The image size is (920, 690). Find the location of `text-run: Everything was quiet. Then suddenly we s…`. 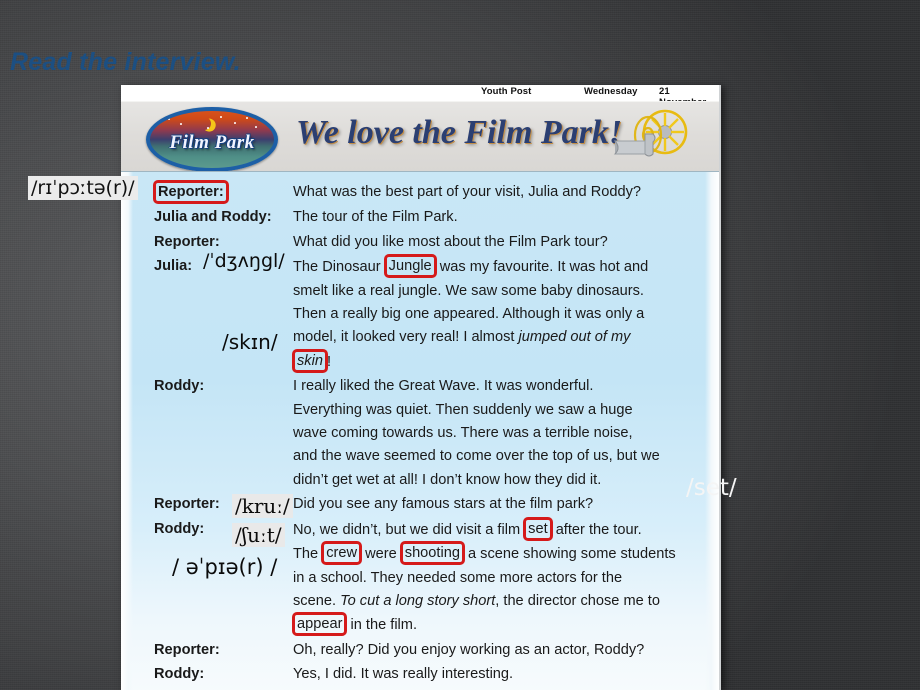

text-run: Everything was quiet. Then suddenly we s… is located at coordinates (463, 409).